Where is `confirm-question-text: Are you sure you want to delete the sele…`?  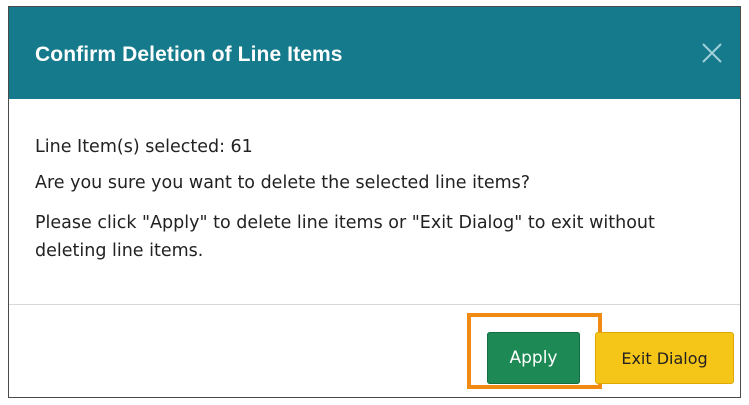 confirm-question-text: Are you sure you want to delete the sele… is located at coordinates (283, 183).